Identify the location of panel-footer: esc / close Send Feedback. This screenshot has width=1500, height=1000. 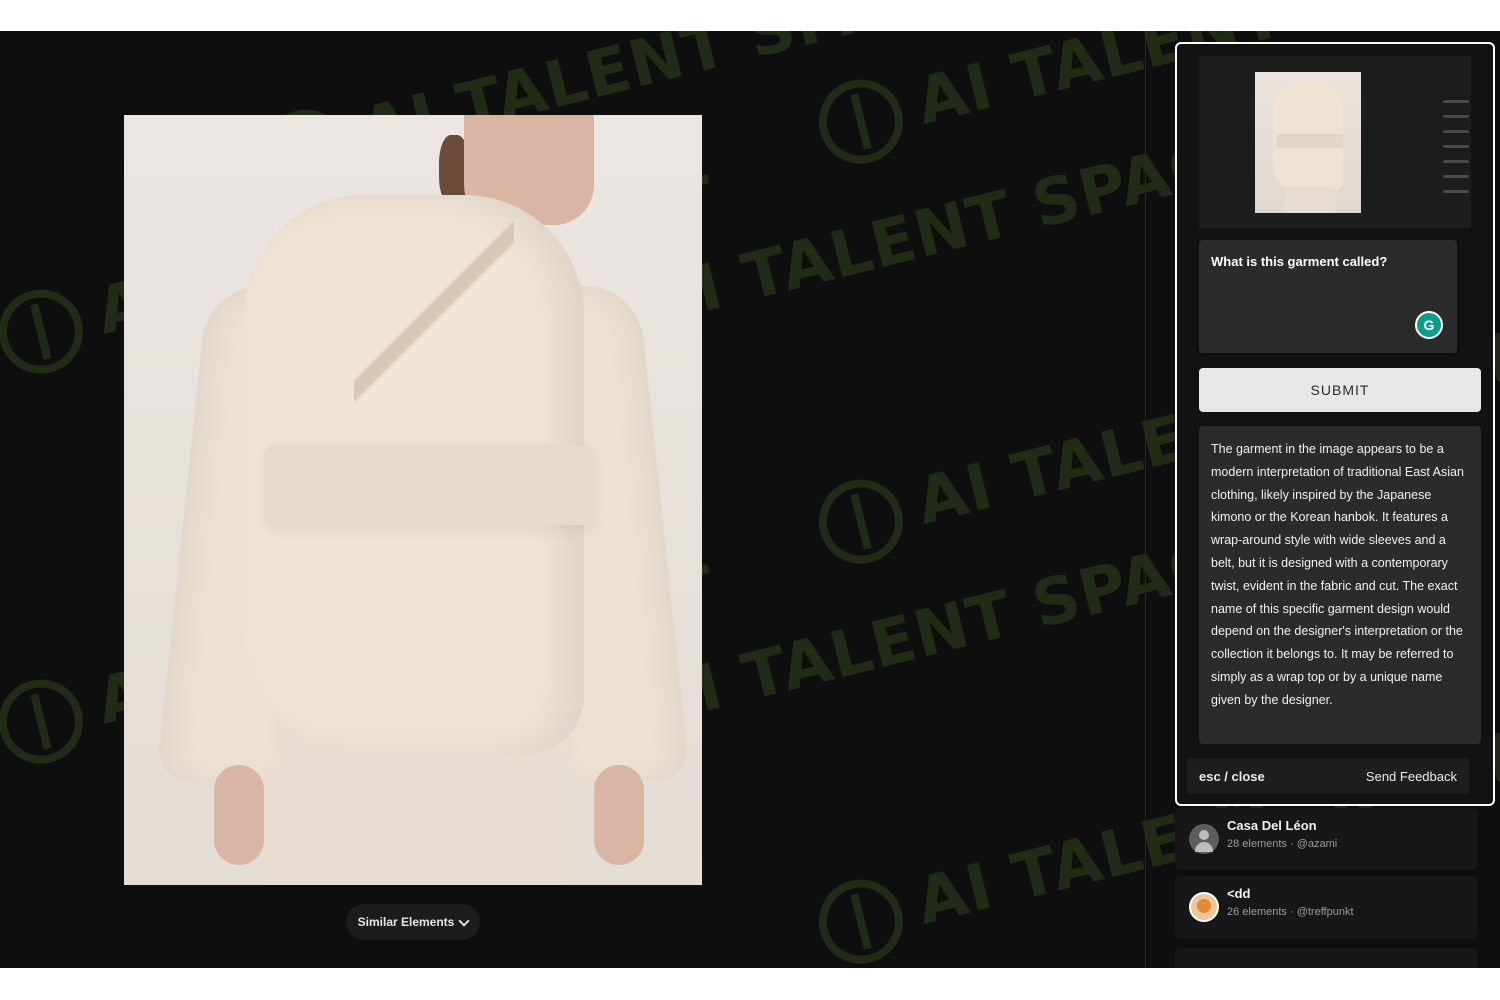
(1328, 776).